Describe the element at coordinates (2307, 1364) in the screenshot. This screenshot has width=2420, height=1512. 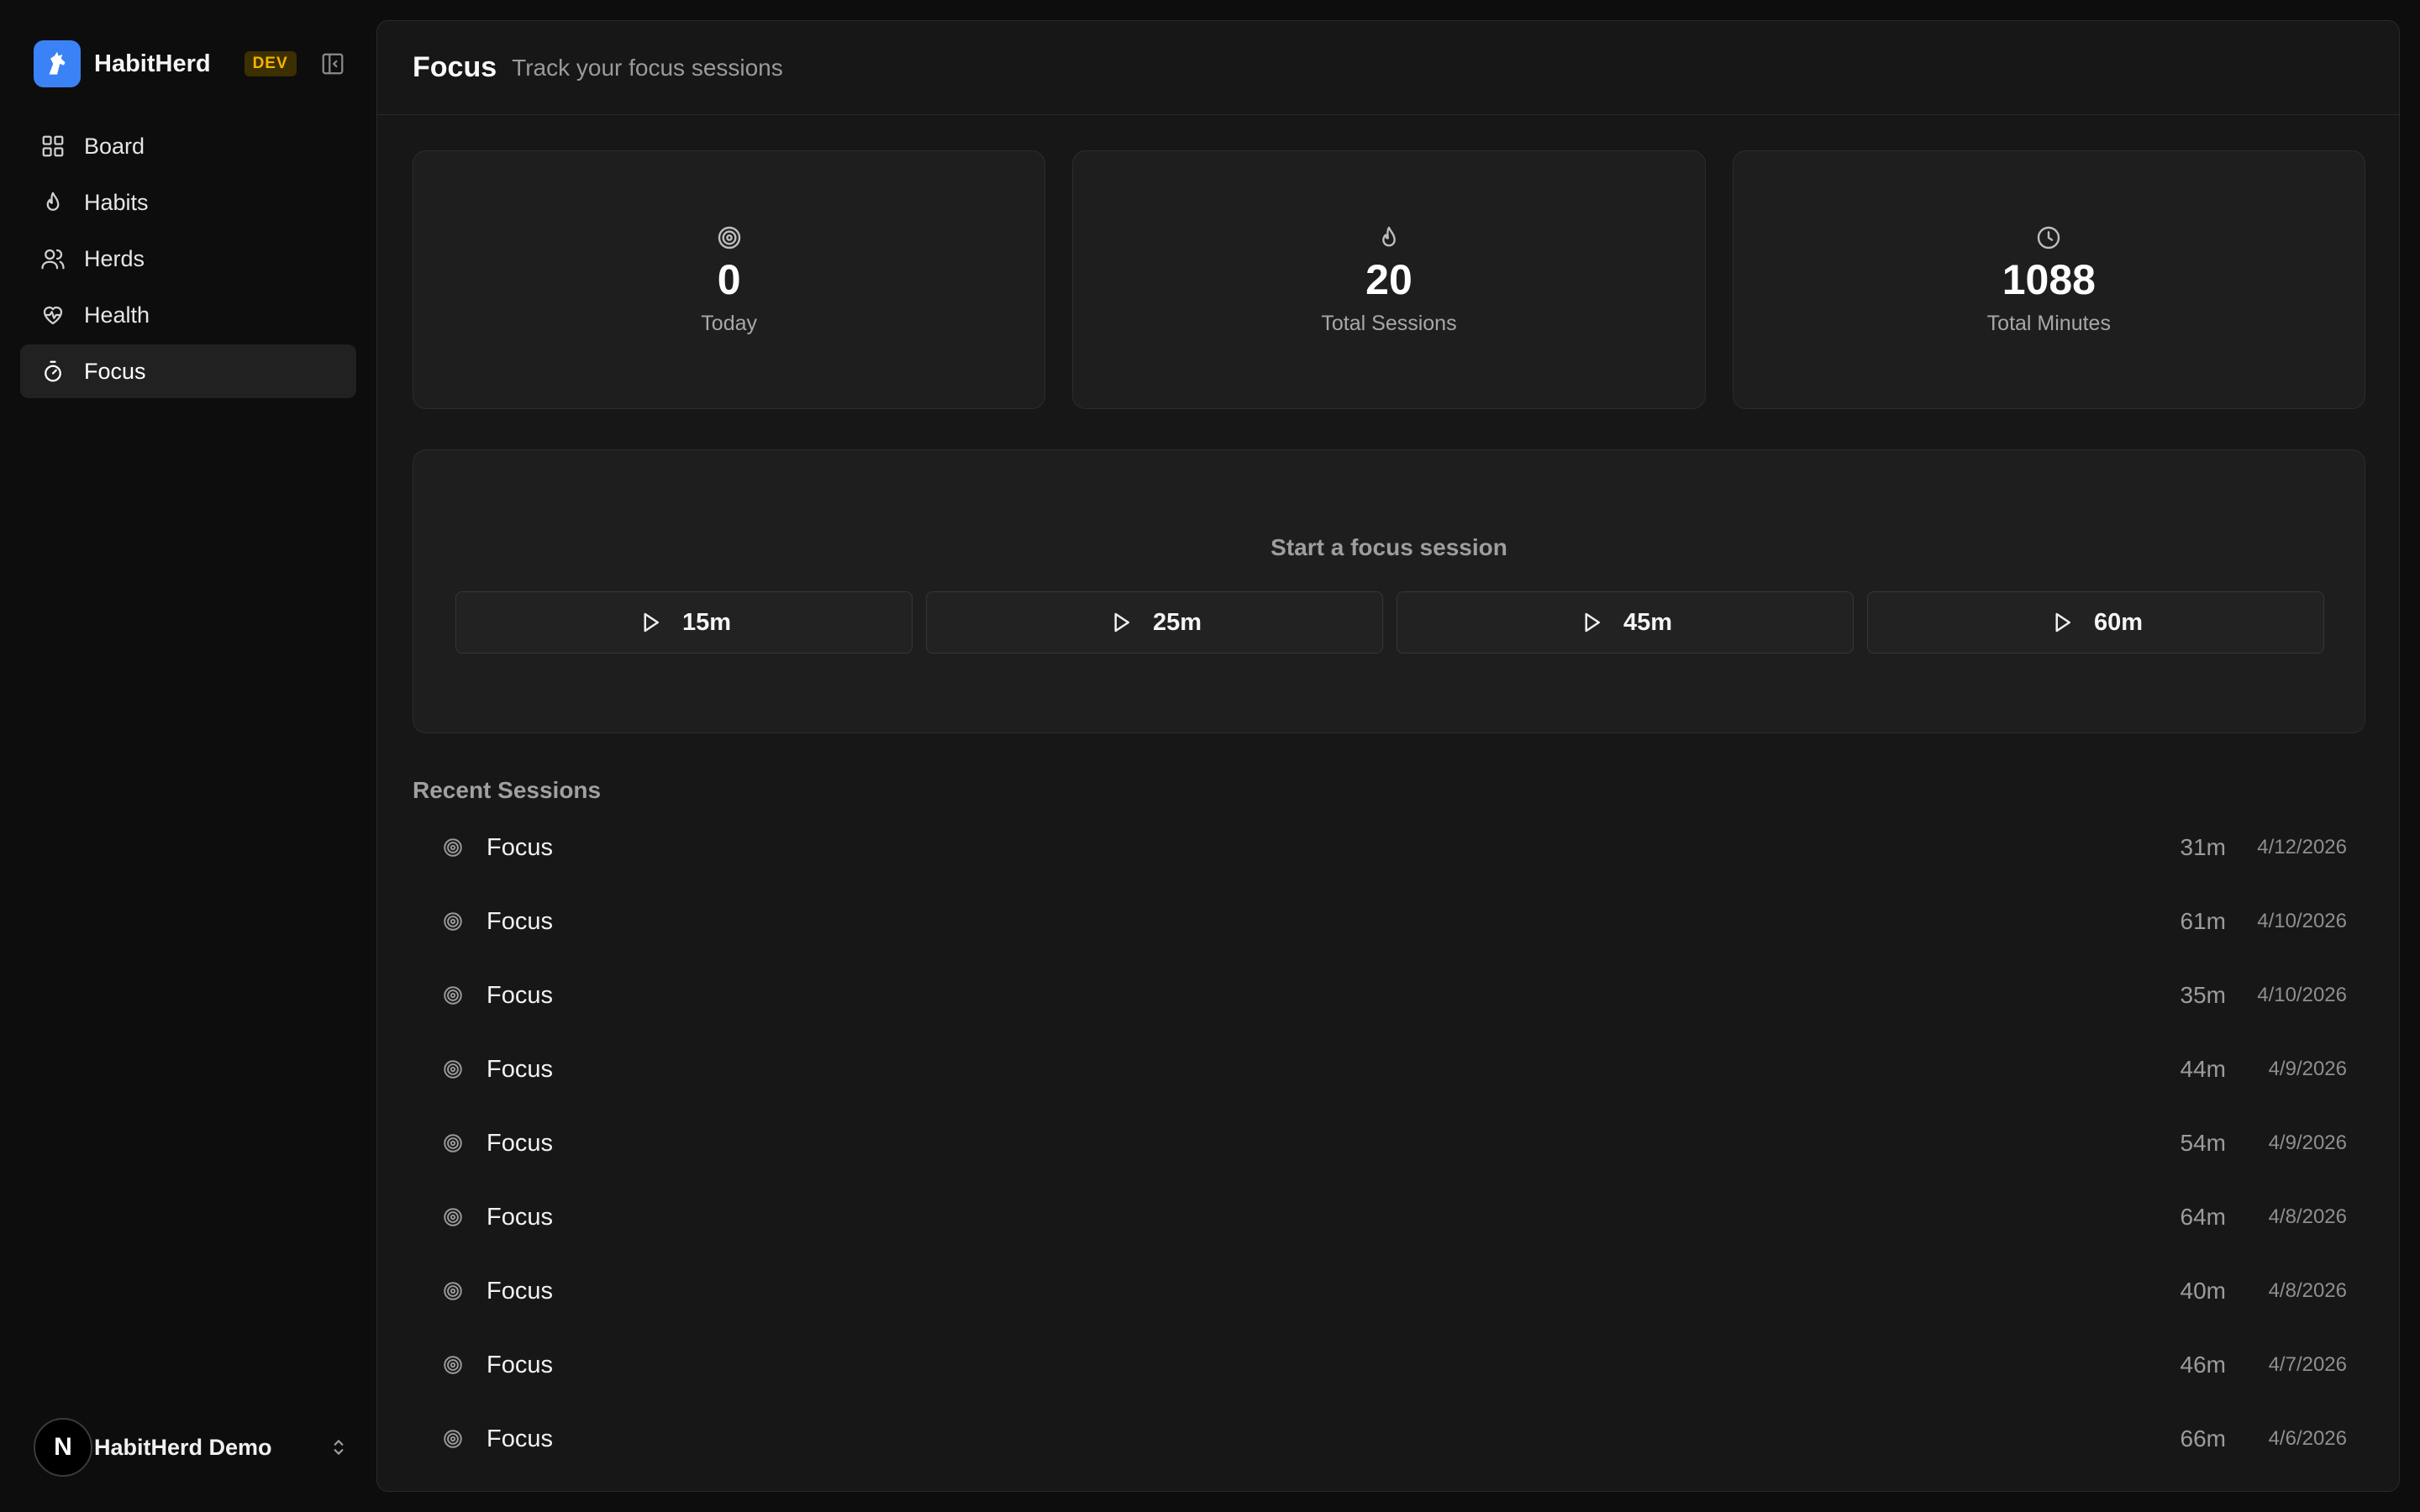
I see `session-date: 4/7/2026` at that location.